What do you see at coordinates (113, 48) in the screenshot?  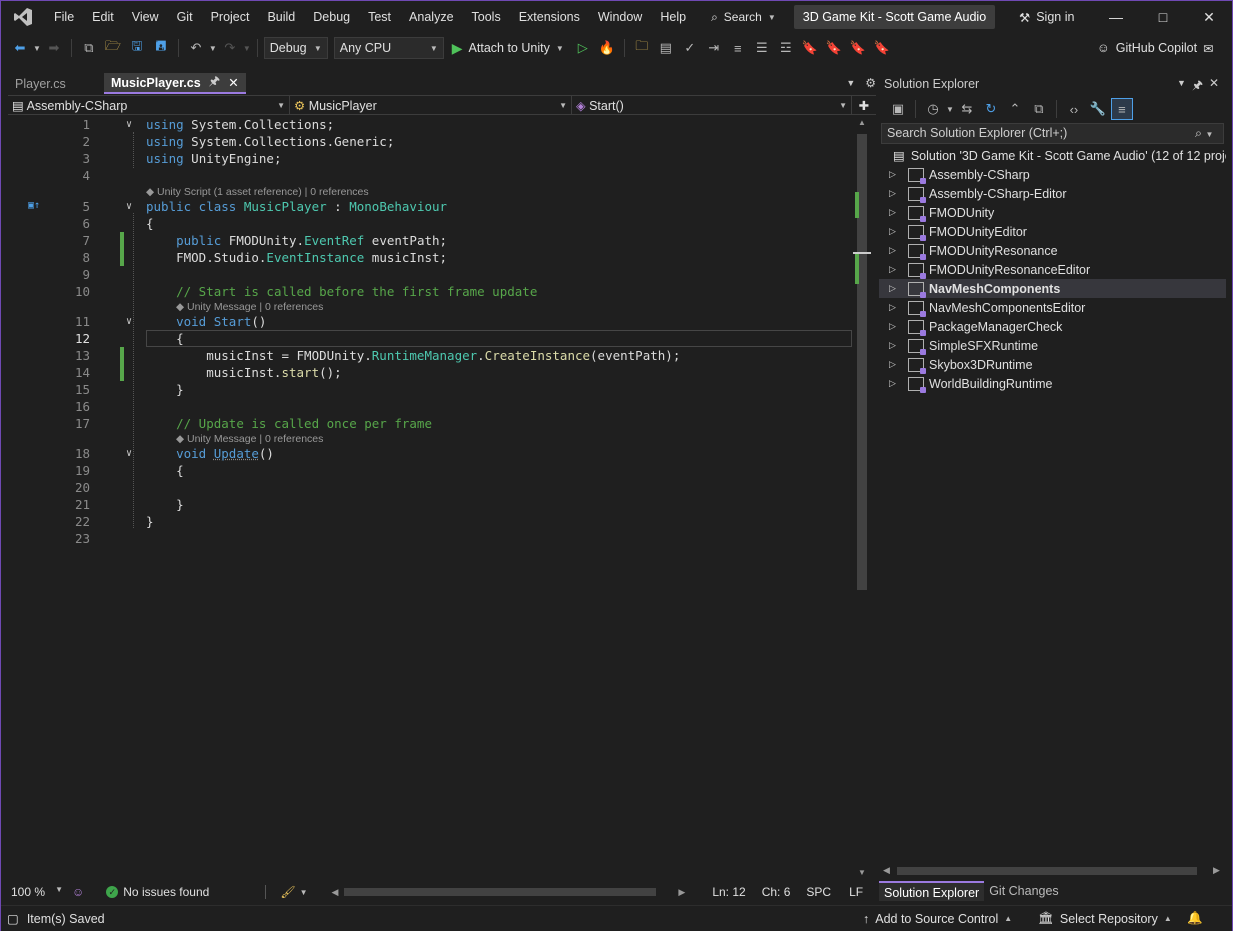 I see `open-folder-icon: 🗁` at bounding box center [113, 48].